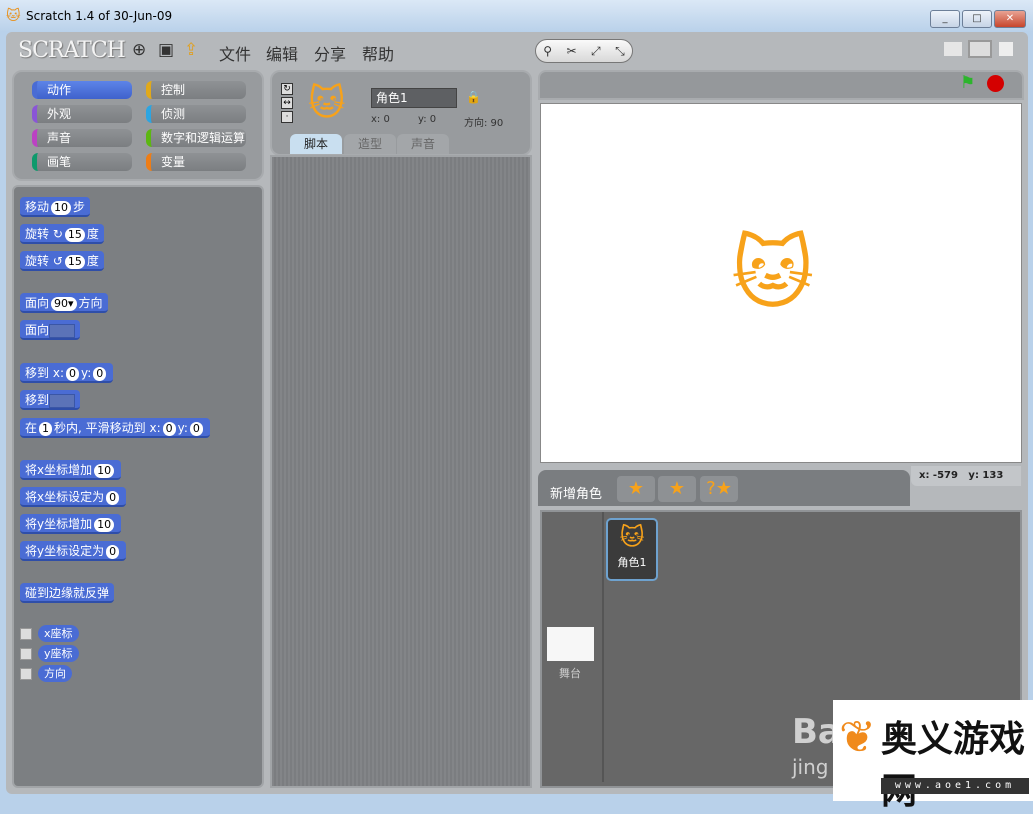  I want to click on block-turn-left: 旋转 ↺ 15 度, so click(62, 261).